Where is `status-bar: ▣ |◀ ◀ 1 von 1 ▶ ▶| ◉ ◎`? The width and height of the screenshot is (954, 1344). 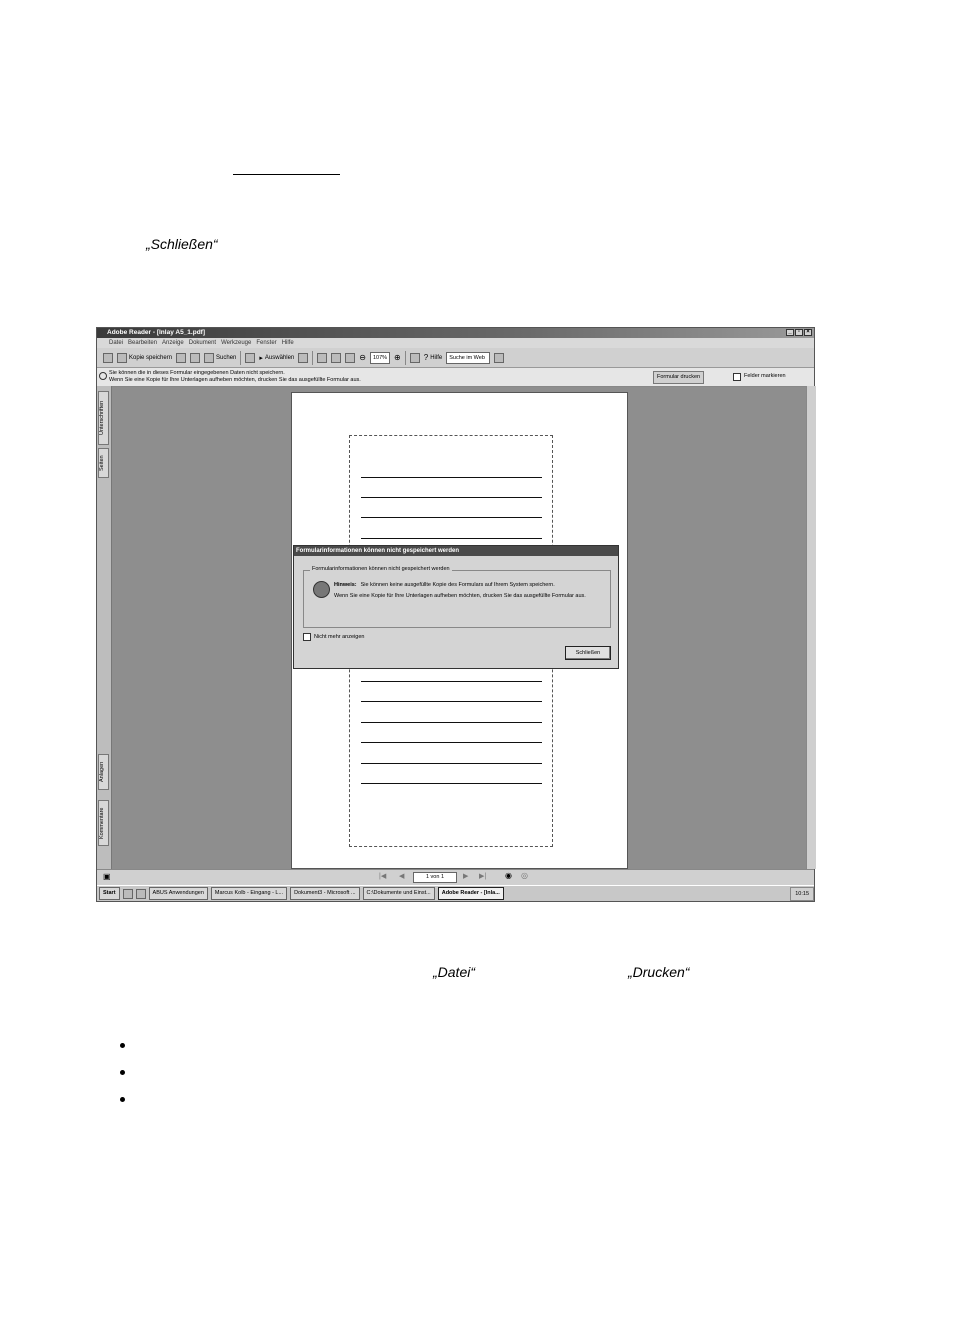
status-bar: ▣ |◀ ◀ 1 von 1 ▶ ▶| ◉ ◎ is located at coordinates (455, 877).